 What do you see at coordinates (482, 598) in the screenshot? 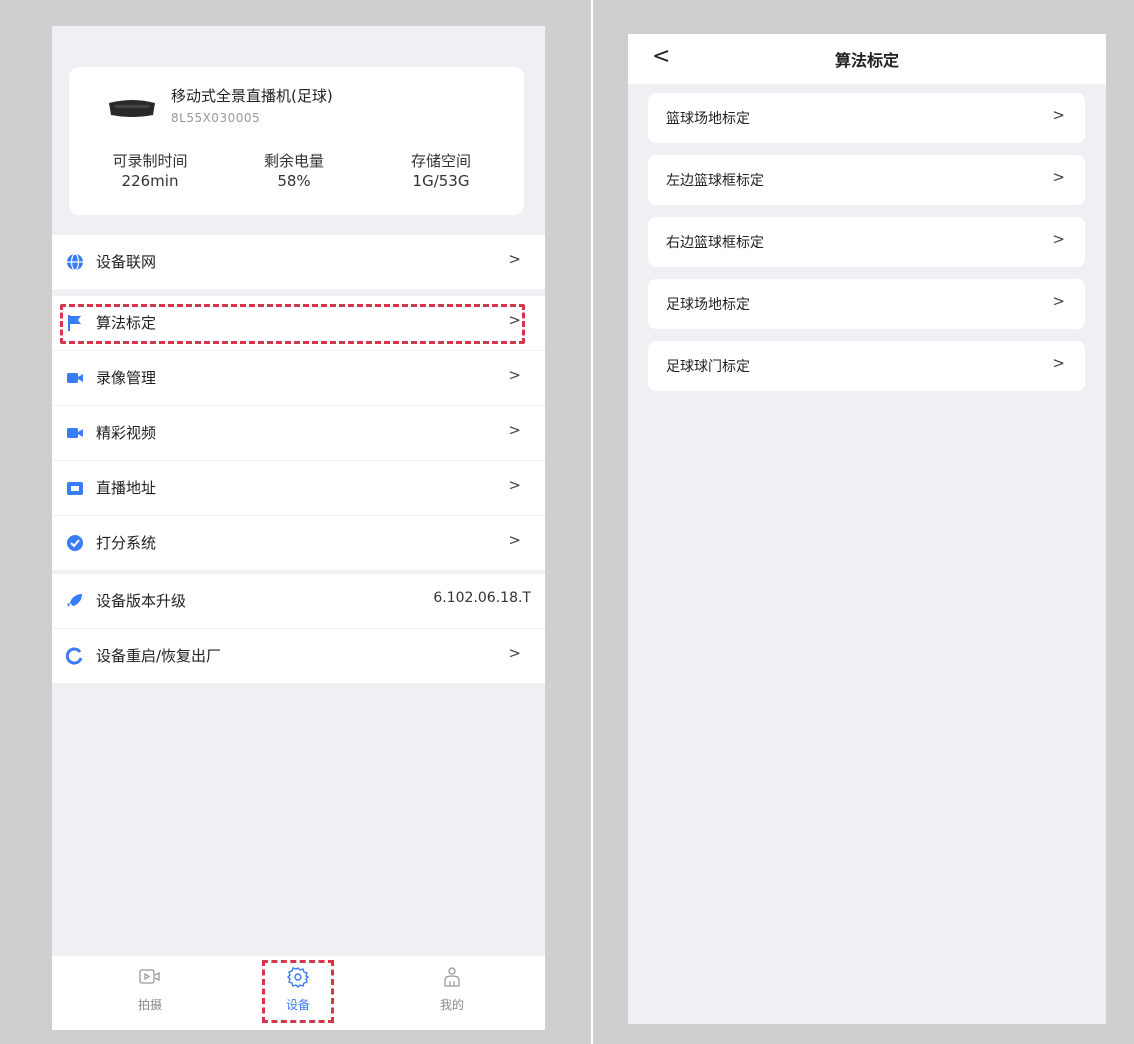
I see `firmware-version: 6.102.06.18.T` at bounding box center [482, 598].